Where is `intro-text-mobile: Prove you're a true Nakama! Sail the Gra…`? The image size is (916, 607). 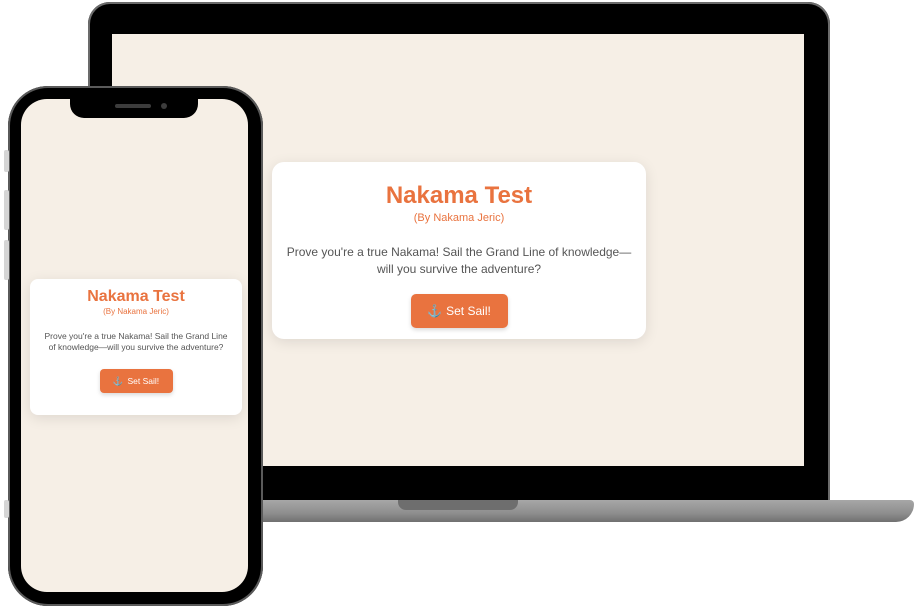
intro-text-mobile: Prove you're a true Nakama! Sail the Gra… is located at coordinates (136, 341).